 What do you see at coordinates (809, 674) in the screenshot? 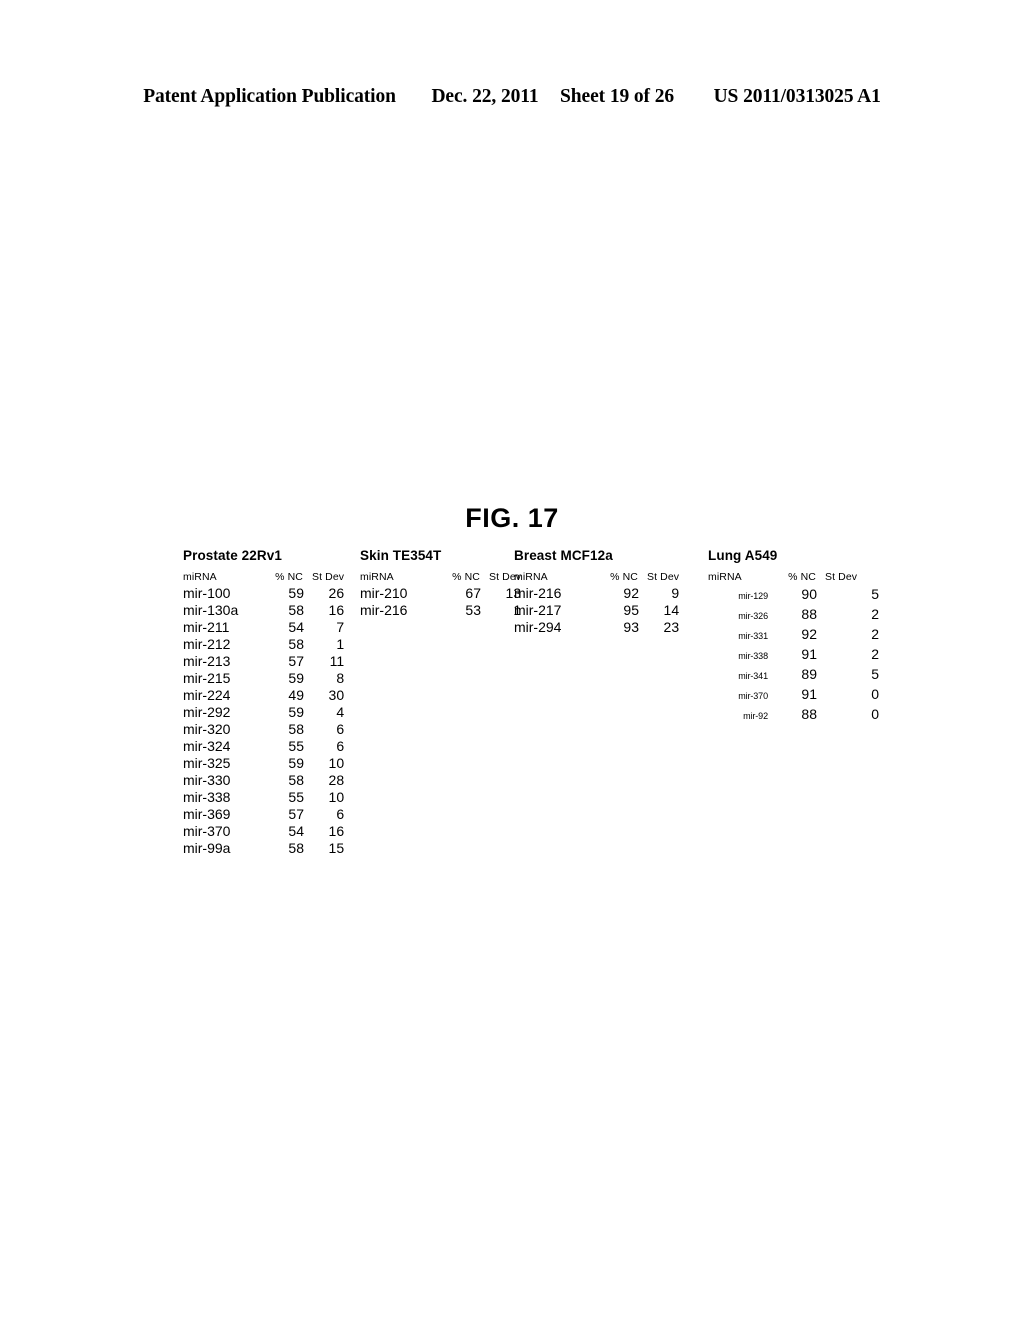
I see `cell-pct-nc: 89` at bounding box center [809, 674].